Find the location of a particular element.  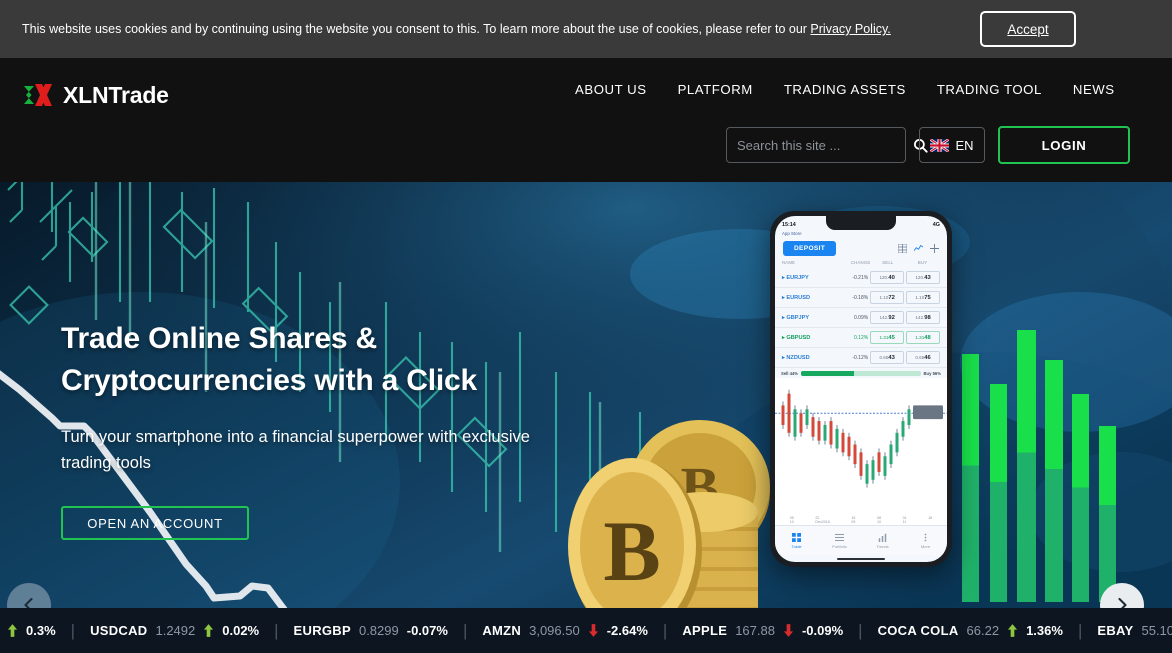

column-change: CHANGE is located at coordinates (860, 262).